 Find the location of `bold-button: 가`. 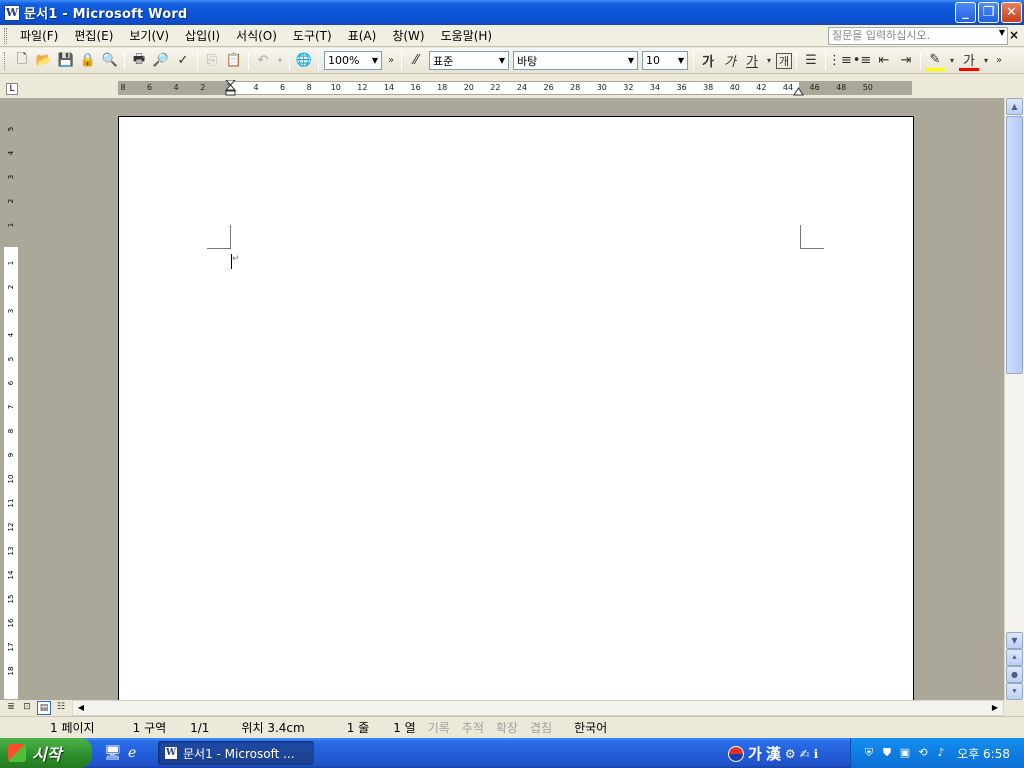

bold-button: 가 is located at coordinates (708, 61).